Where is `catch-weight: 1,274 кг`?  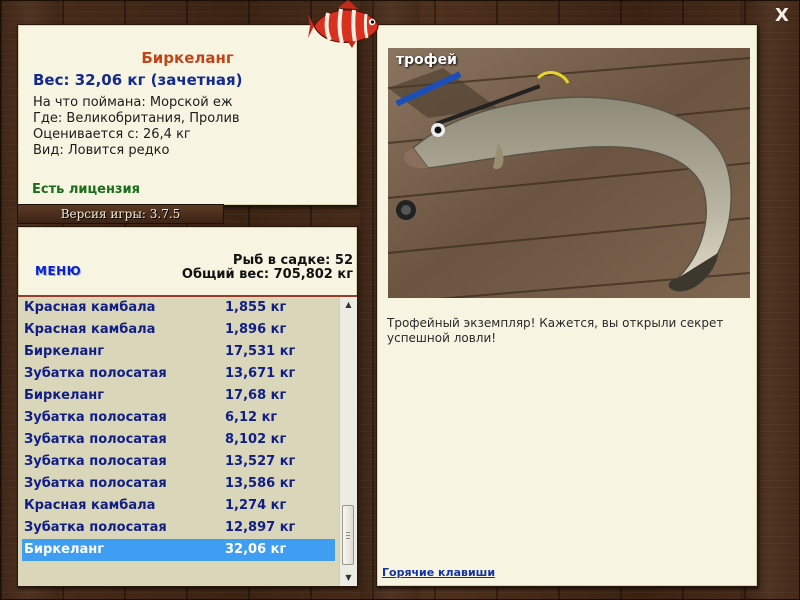
catch-weight: 1,274 кг is located at coordinates (256, 505).